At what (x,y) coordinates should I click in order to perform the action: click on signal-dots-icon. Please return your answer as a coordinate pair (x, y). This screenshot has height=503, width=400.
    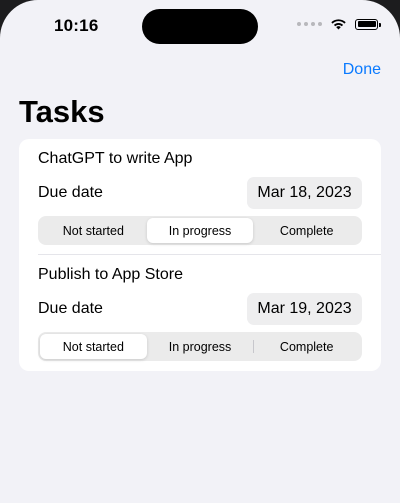
    Looking at the image, I should click on (309, 24).